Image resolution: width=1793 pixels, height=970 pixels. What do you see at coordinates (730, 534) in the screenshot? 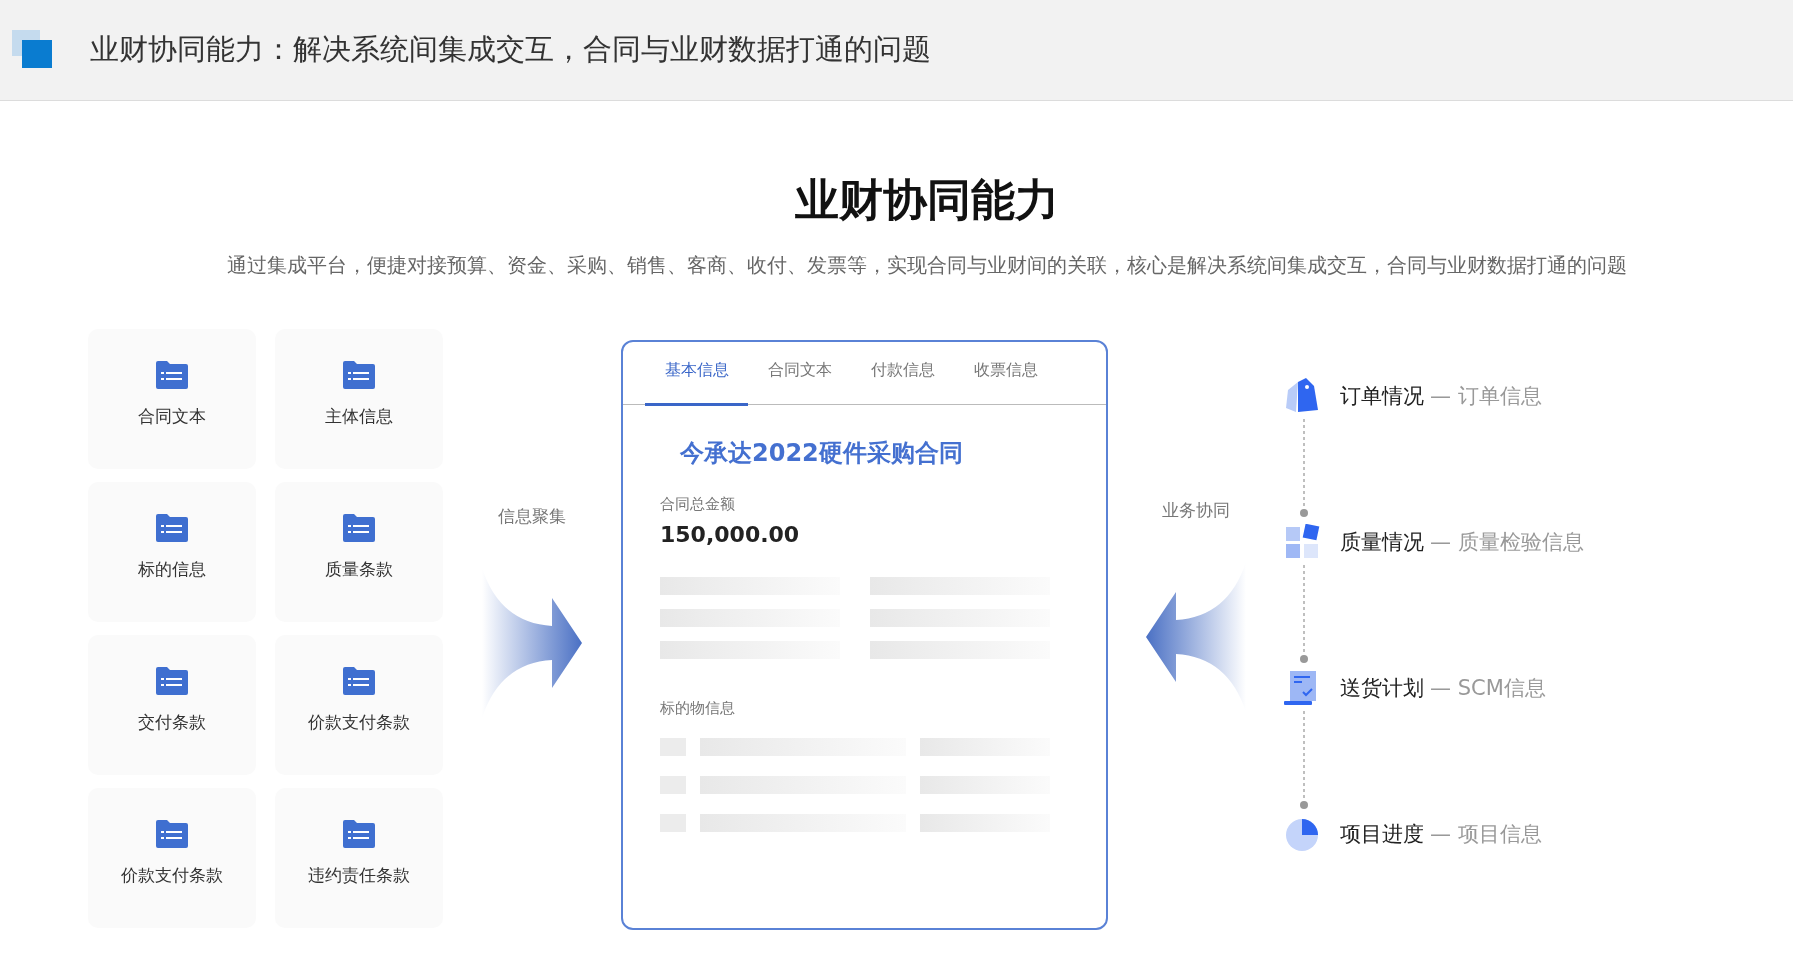
I see `amount-value: 150,000.00` at bounding box center [730, 534].